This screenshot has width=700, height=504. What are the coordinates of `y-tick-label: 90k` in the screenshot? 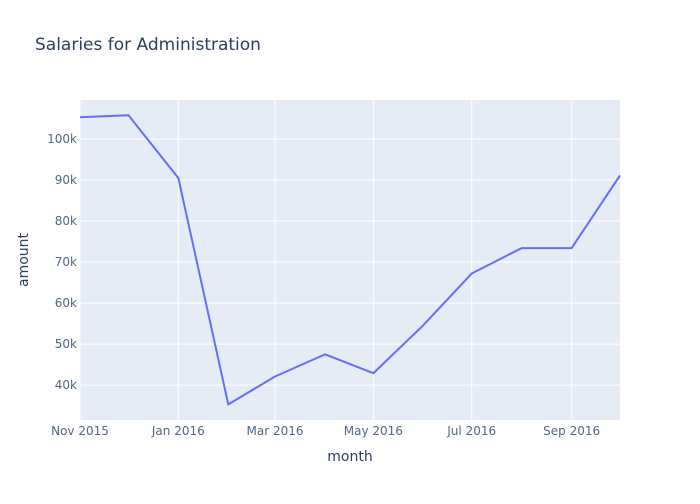 It's located at (66, 180).